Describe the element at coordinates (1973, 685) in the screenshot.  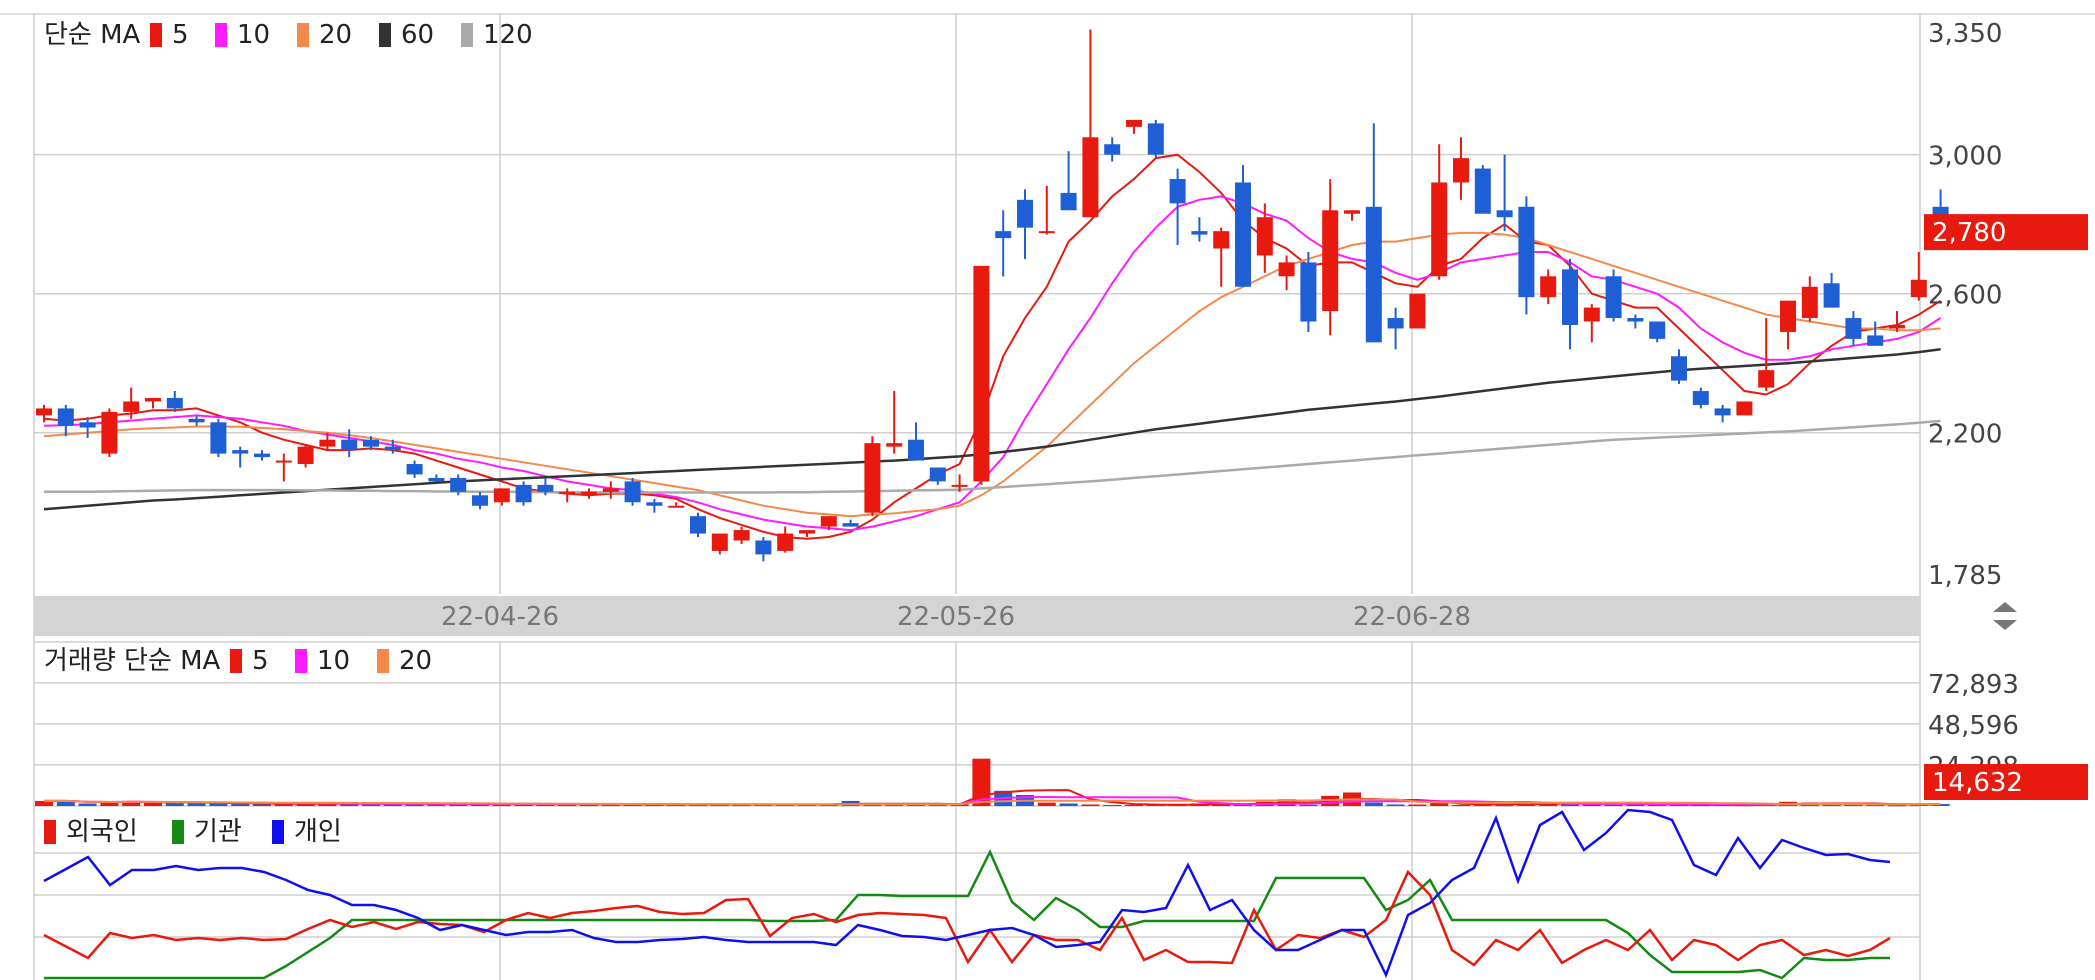
I see `volume-tick-label: 72,893` at that location.